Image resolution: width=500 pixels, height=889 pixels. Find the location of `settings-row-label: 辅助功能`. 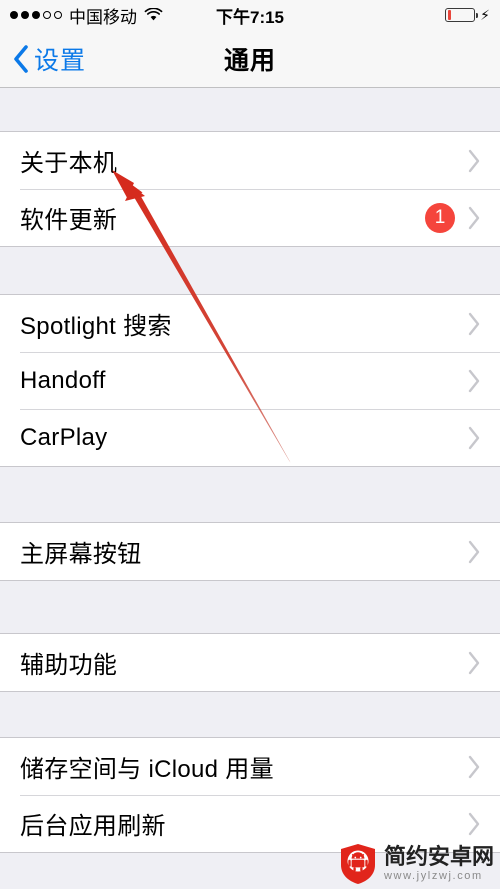

settings-row-label: 辅助功能 is located at coordinates (69, 665).